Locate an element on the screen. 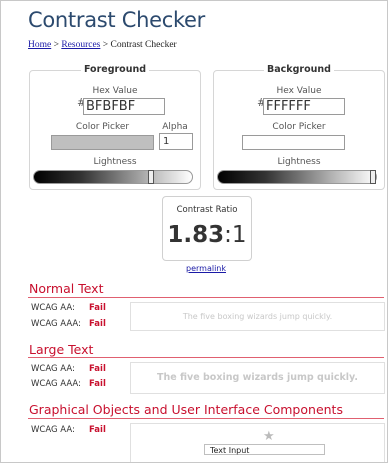 The image size is (388, 463). graphical-aa-label: WCAG AA: is located at coordinates (53, 430).